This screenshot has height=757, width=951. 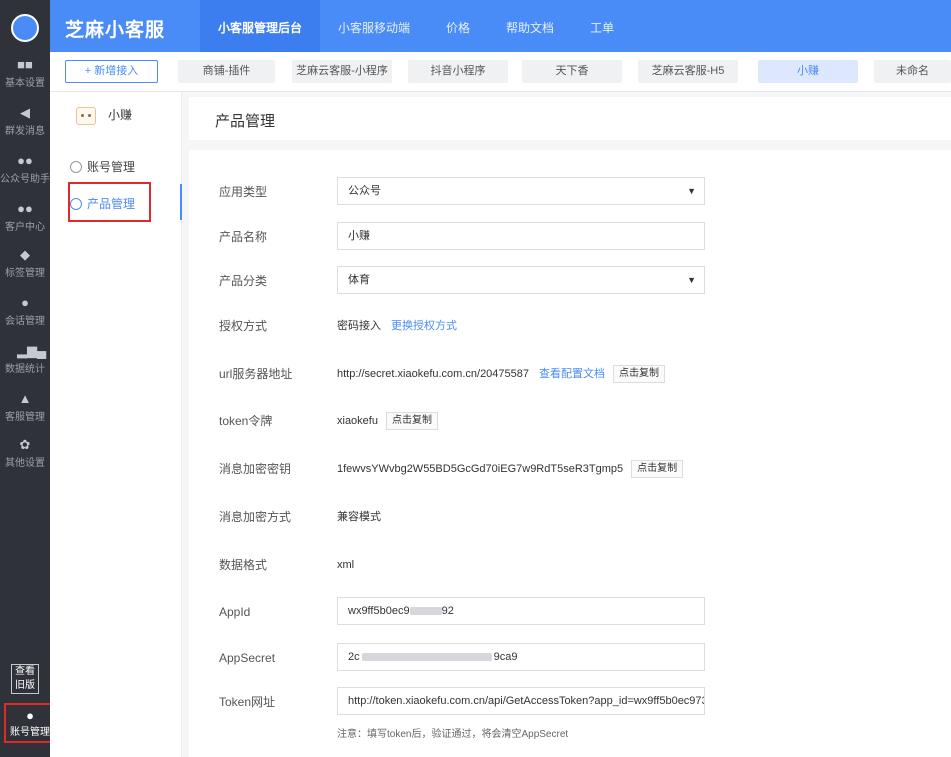 What do you see at coordinates (247, 658) in the screenshot?
I see `appsecret-label: AppSecret` at bounding box center [247, 658].